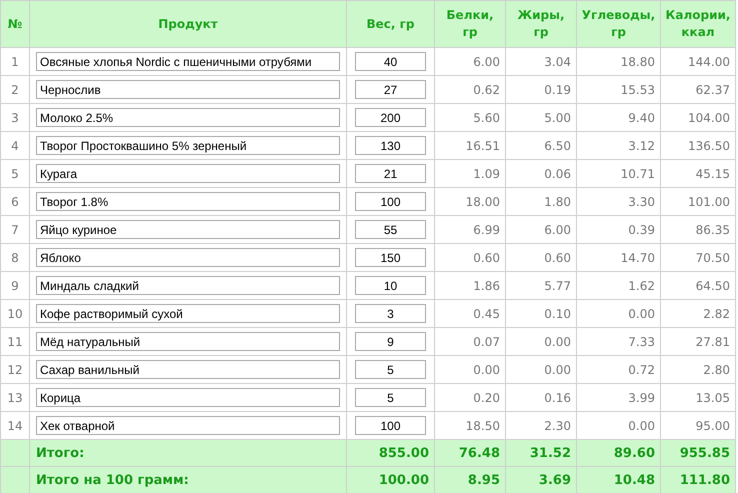  What do you see at coordinates (390, 229) in the screenshot?
I see `weight-field: 55` at bounding box center [390, 229].